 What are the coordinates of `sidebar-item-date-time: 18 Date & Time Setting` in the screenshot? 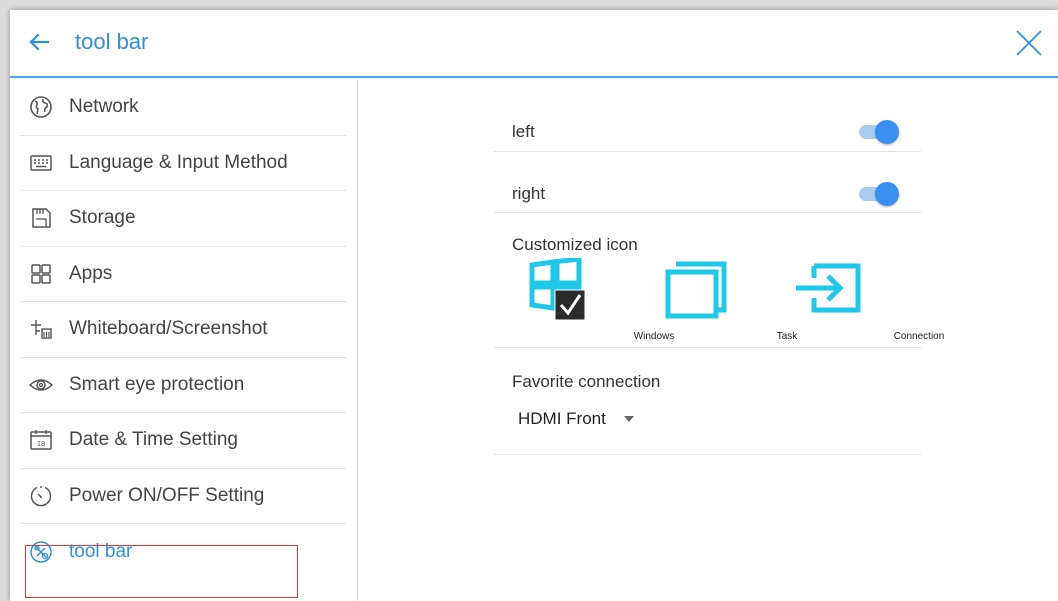 It's located at (183, 441).